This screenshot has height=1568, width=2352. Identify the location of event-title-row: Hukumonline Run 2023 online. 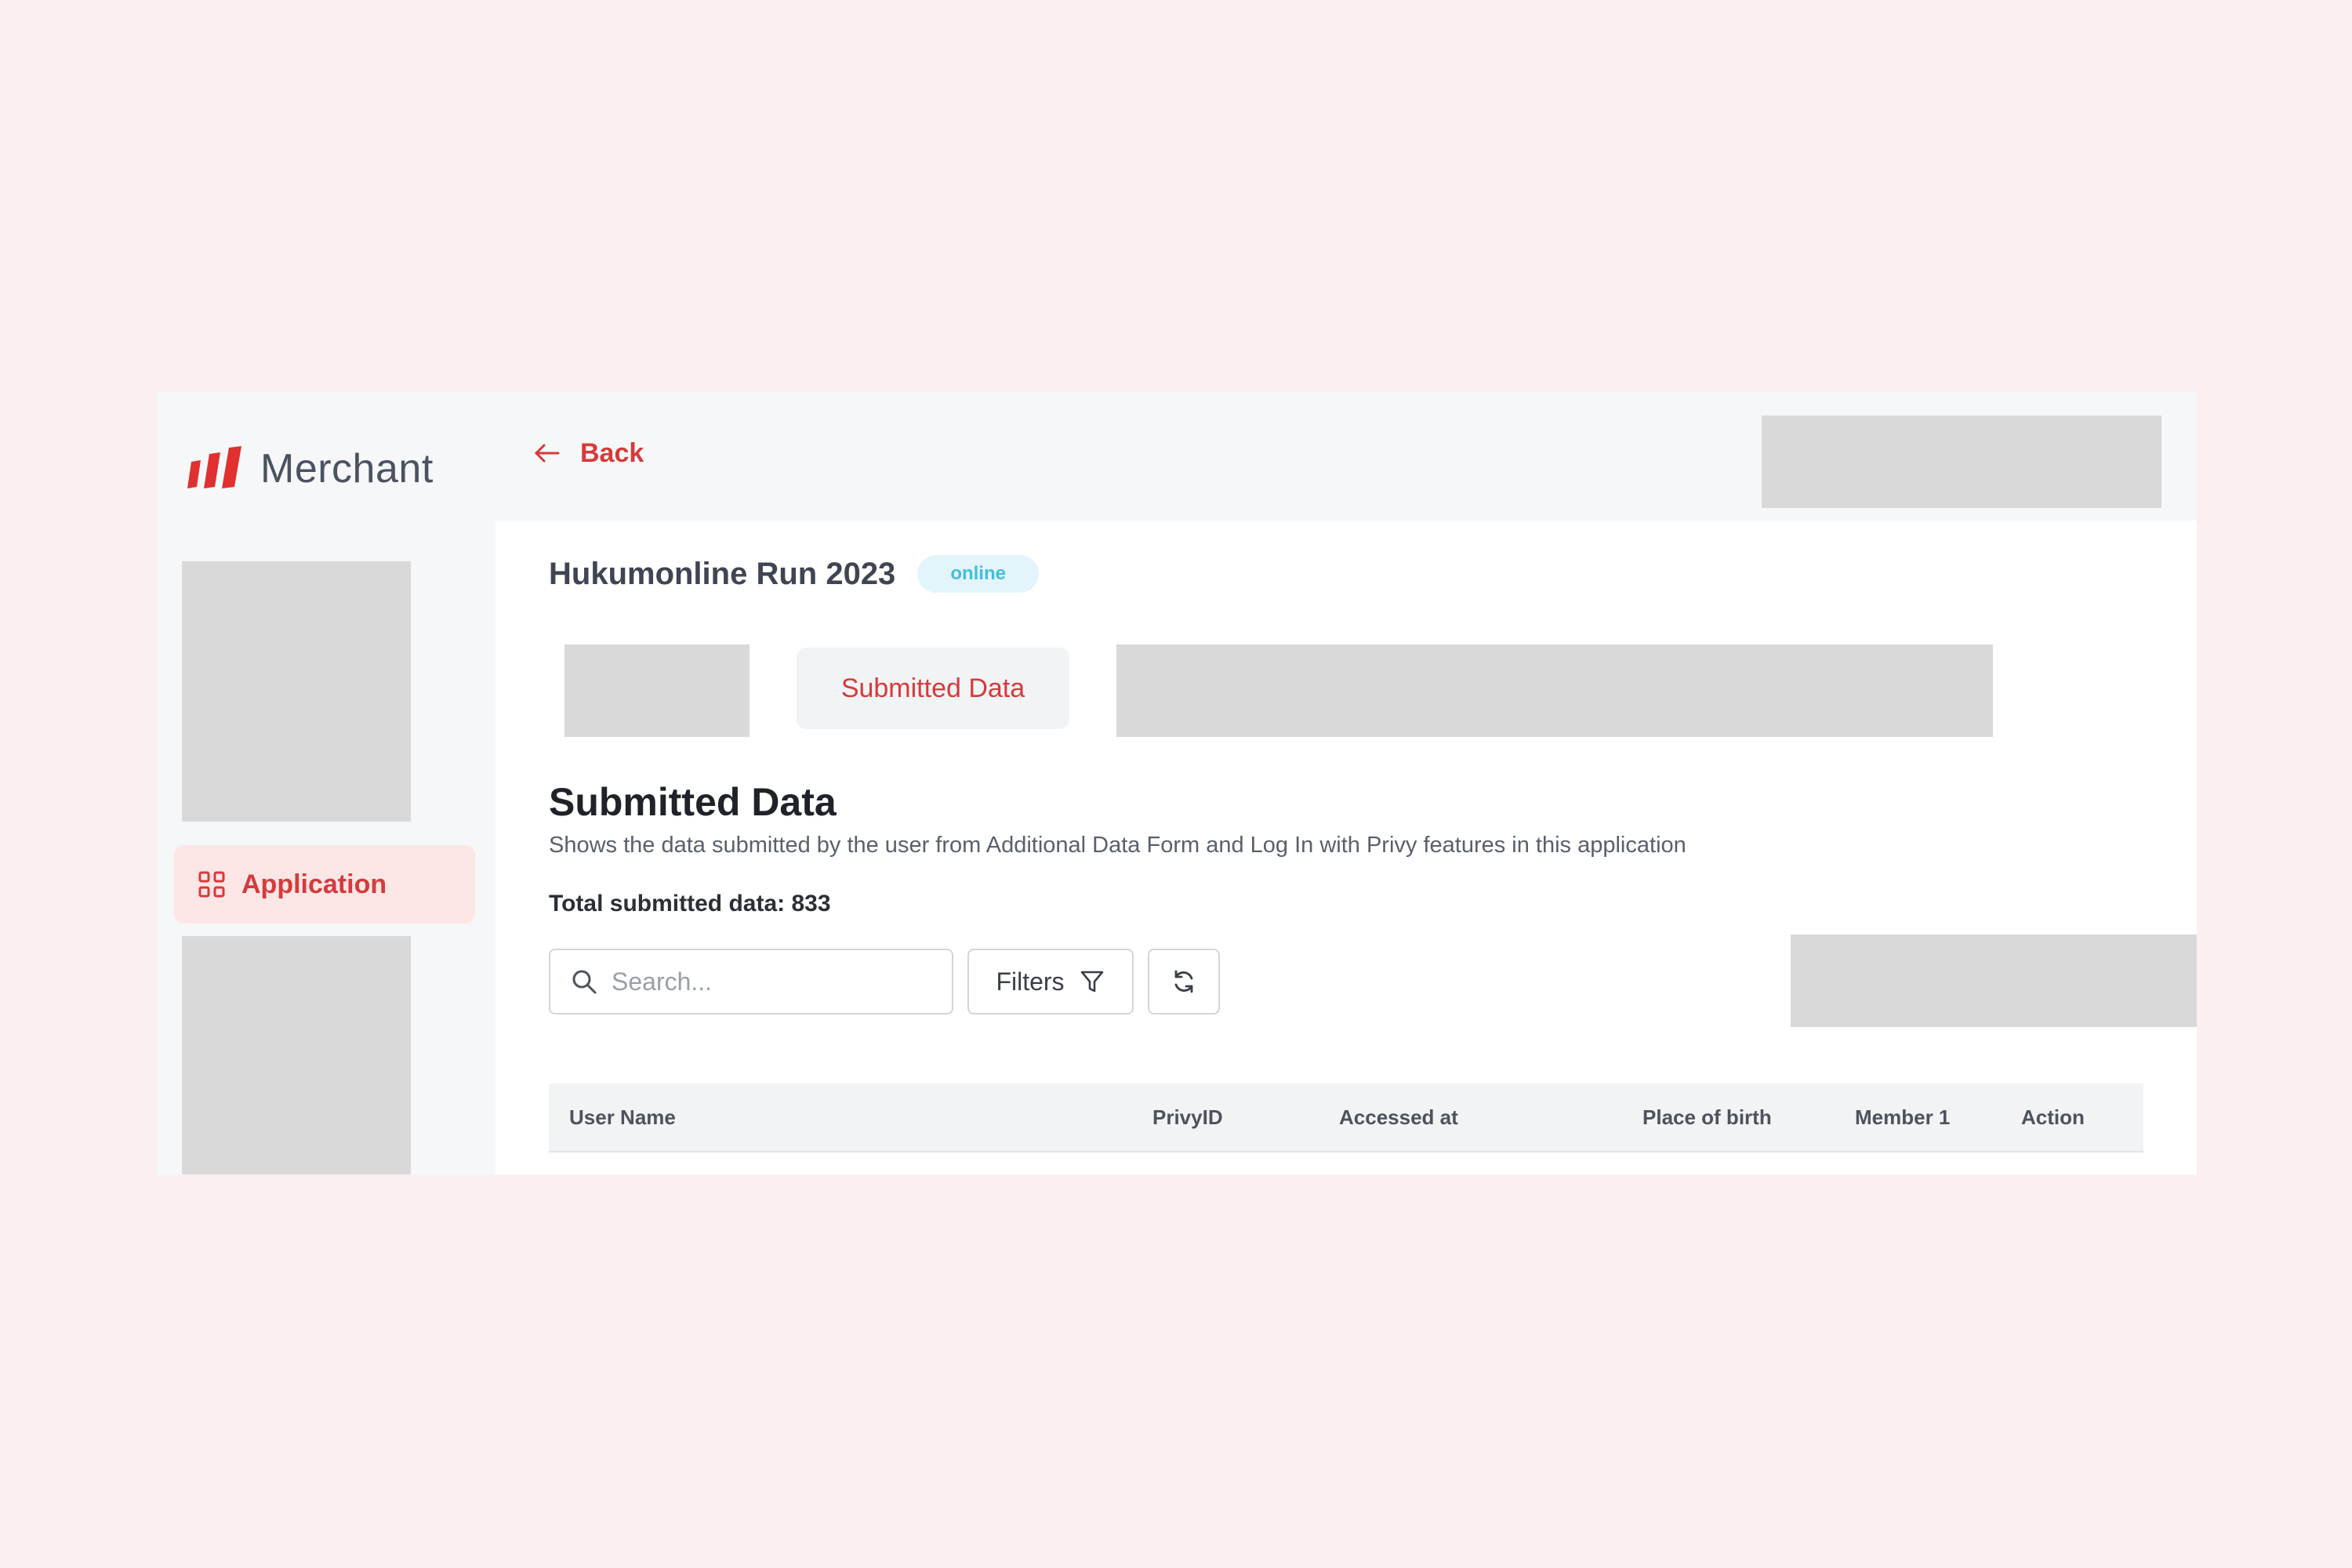
(794, 574).